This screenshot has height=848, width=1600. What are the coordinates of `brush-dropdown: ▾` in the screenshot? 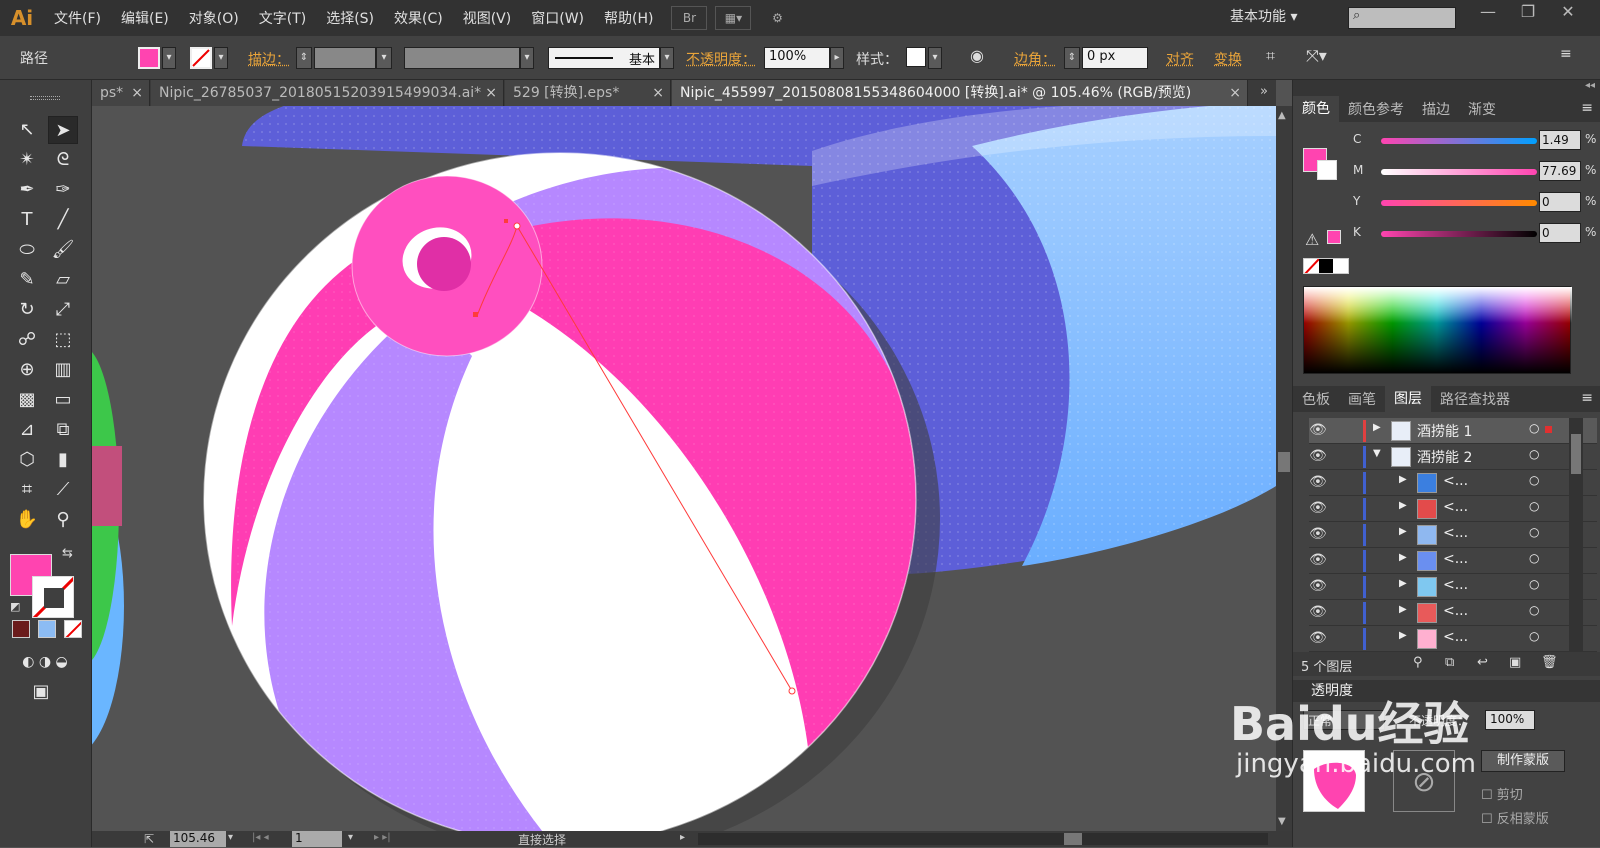 It's located at (667, 58).